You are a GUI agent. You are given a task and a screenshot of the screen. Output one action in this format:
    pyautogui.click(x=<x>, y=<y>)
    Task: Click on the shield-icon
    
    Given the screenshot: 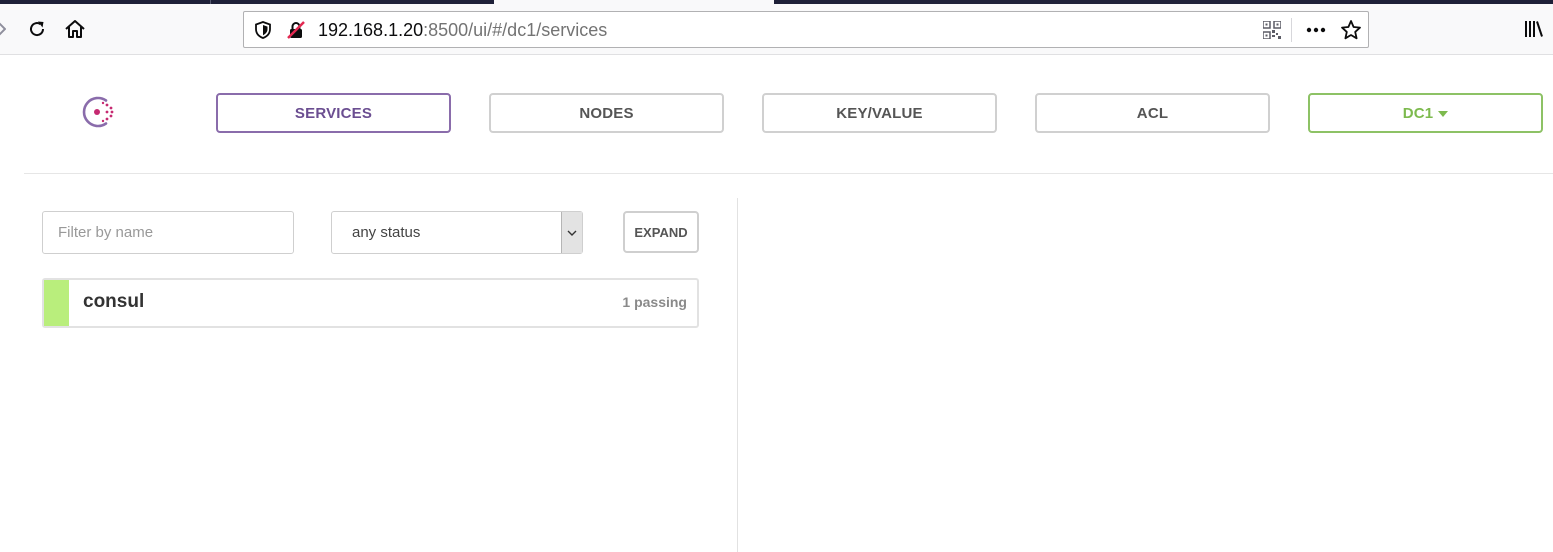 What is the action you would take?
    pyautogui.click(x=263, y=30)
    